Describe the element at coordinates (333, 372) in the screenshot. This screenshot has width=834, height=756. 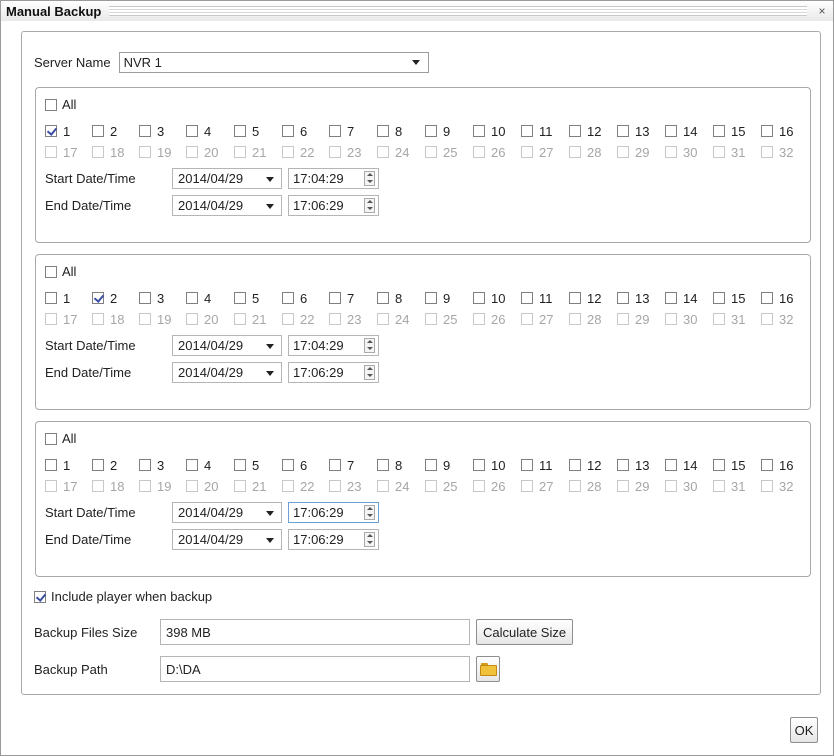
I see `end-time-field: 17:06:29` at that location.